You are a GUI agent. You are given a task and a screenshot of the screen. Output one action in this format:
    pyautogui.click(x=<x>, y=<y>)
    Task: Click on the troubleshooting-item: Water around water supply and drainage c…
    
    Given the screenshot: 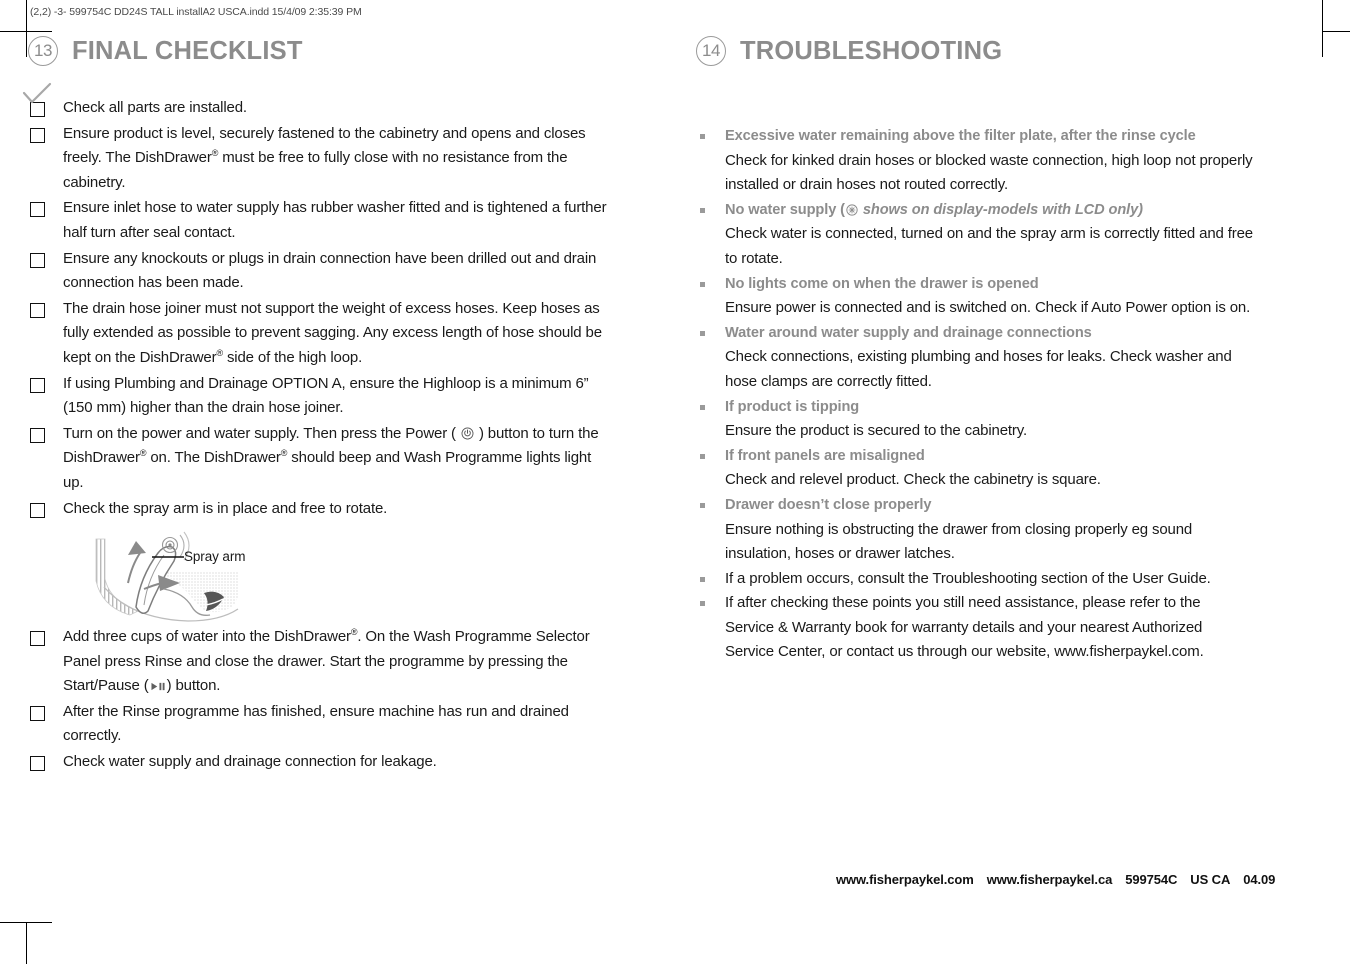 What is the action you would take?
    pyautogui.click(x=996, y=358)
    